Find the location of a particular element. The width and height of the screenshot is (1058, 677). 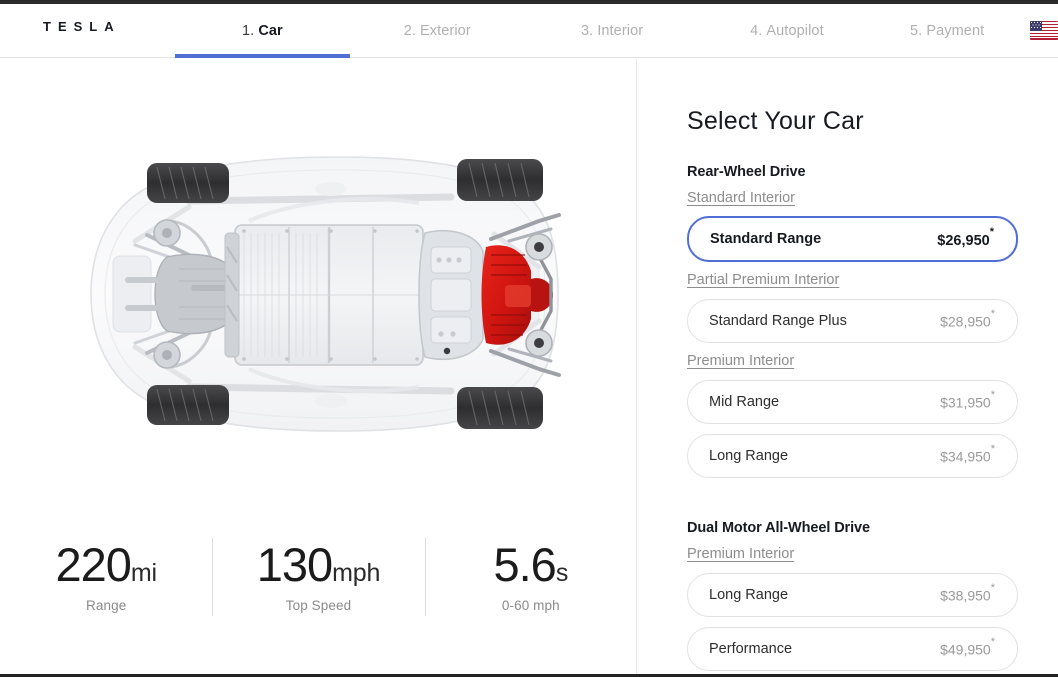

spec-unit: s is located at coordinates (562, 573).